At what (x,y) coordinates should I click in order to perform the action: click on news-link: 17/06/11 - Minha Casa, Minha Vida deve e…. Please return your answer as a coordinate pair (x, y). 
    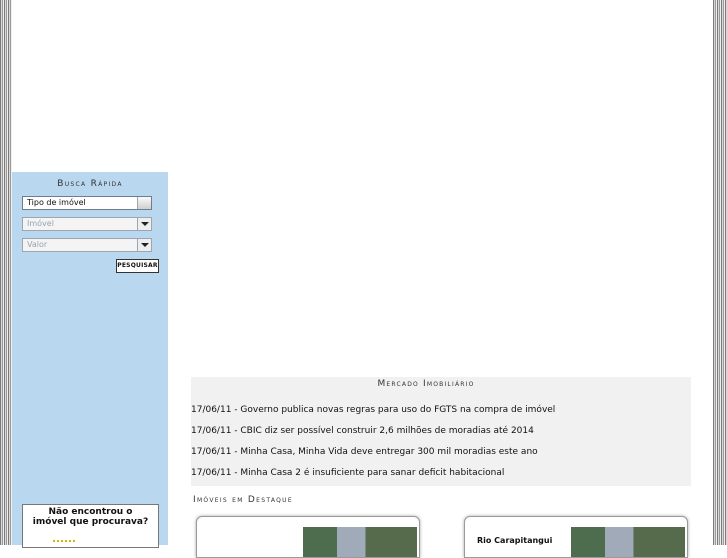
    Looking at the image, I should click on (364, 452).